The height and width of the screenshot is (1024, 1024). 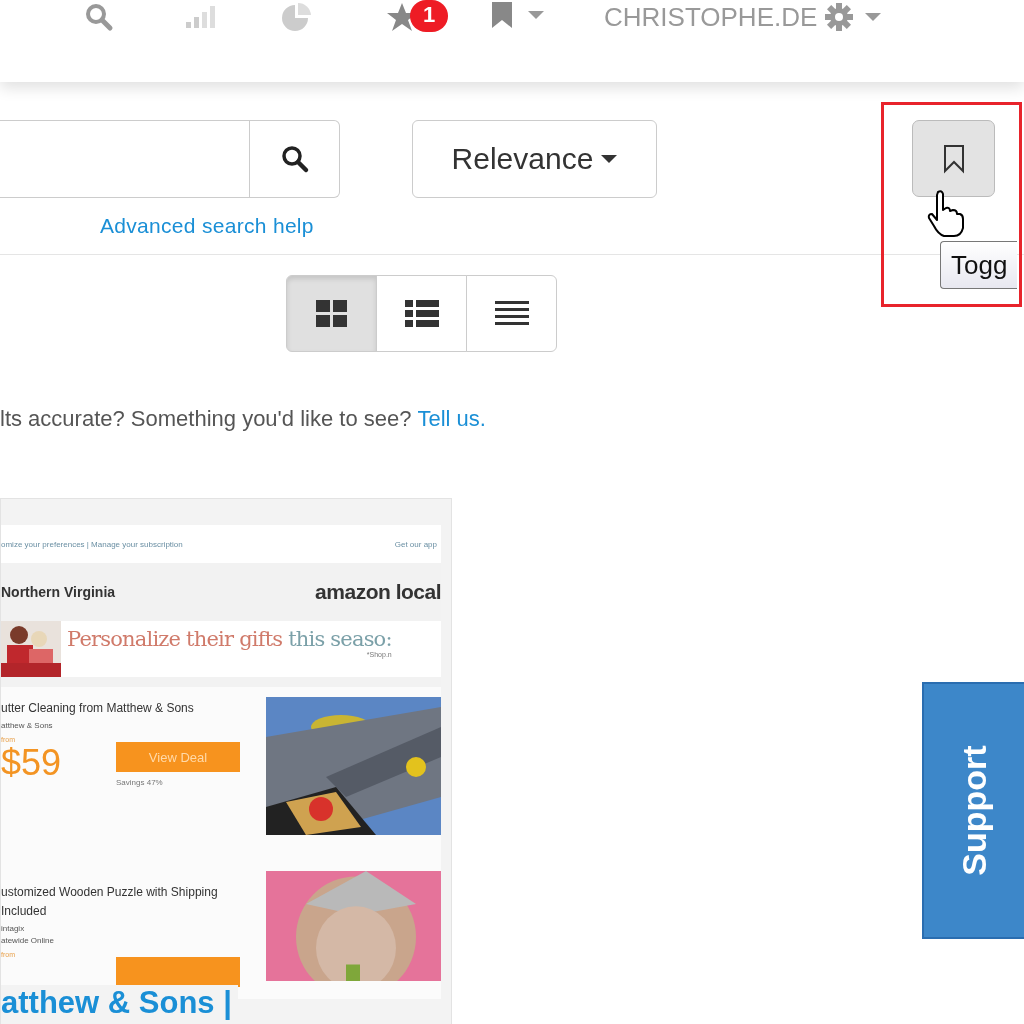 I want to click on savings-text: Savings 47%, so click(x=140, y=782).